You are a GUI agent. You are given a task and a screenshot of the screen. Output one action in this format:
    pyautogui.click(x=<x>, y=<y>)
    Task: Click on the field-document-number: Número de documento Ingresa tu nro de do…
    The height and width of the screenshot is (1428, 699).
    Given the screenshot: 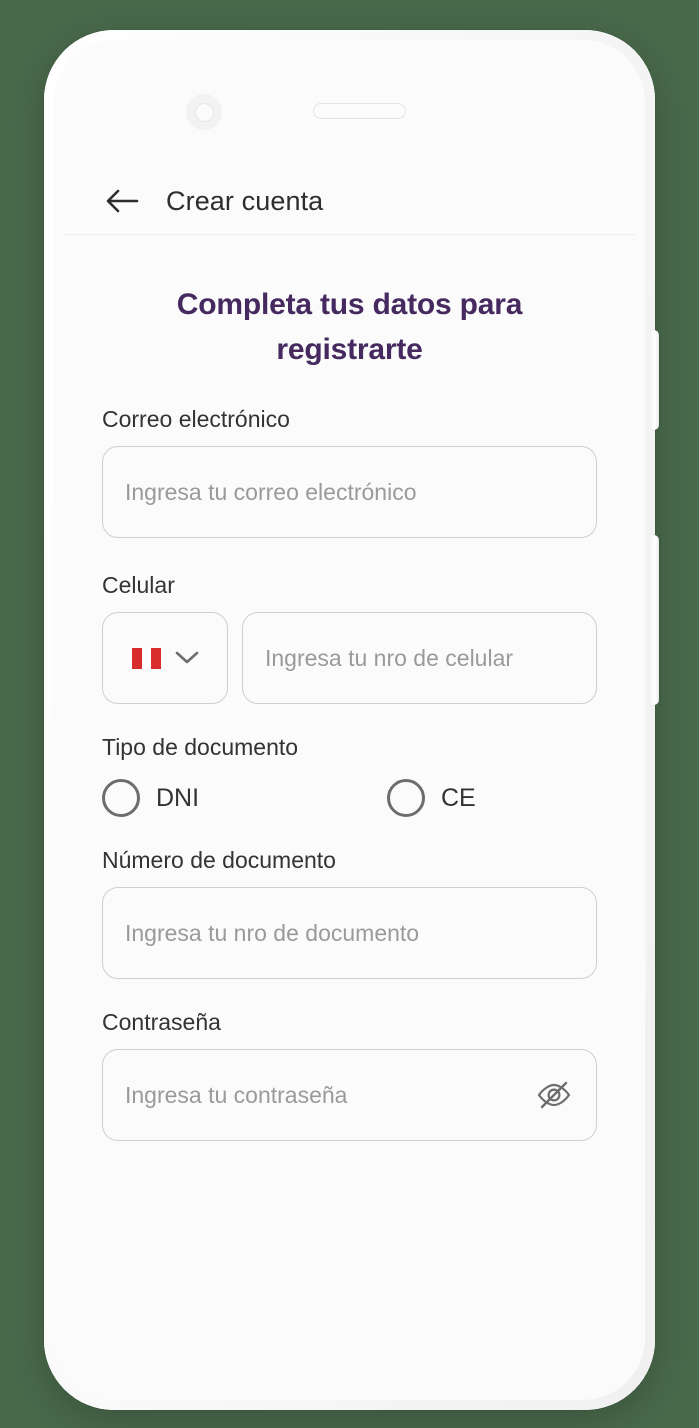 What is the action you would take?
    pyautogui.click(x=349, y=913)
    